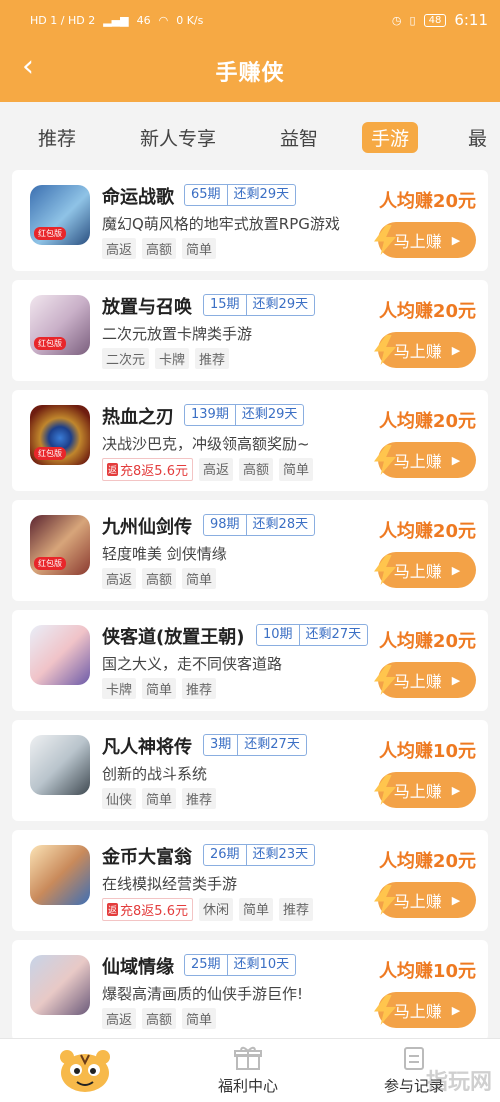 Image resolution: width=500 pixels, height=1102 pixels. What do you see at coordinates (259, 525) in the screenshot?
I see `period-badge: 98期 还剩28天` at bounding box center [259, 525].